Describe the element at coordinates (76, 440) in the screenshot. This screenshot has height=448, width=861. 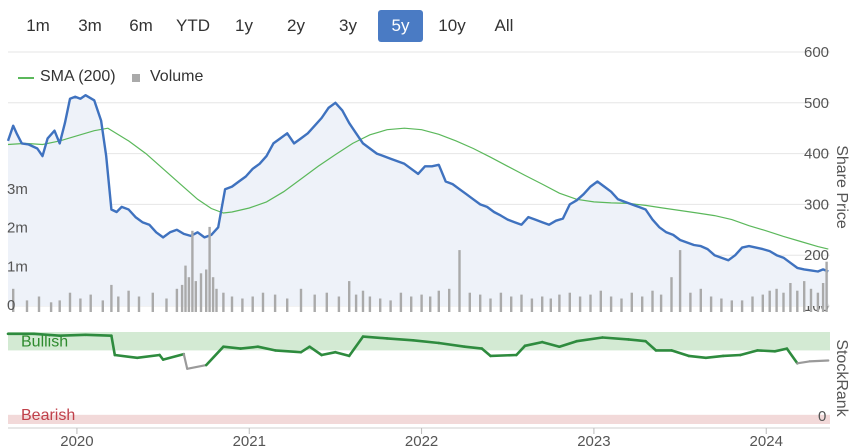
I see `x-tick-label: 2020` at that location.